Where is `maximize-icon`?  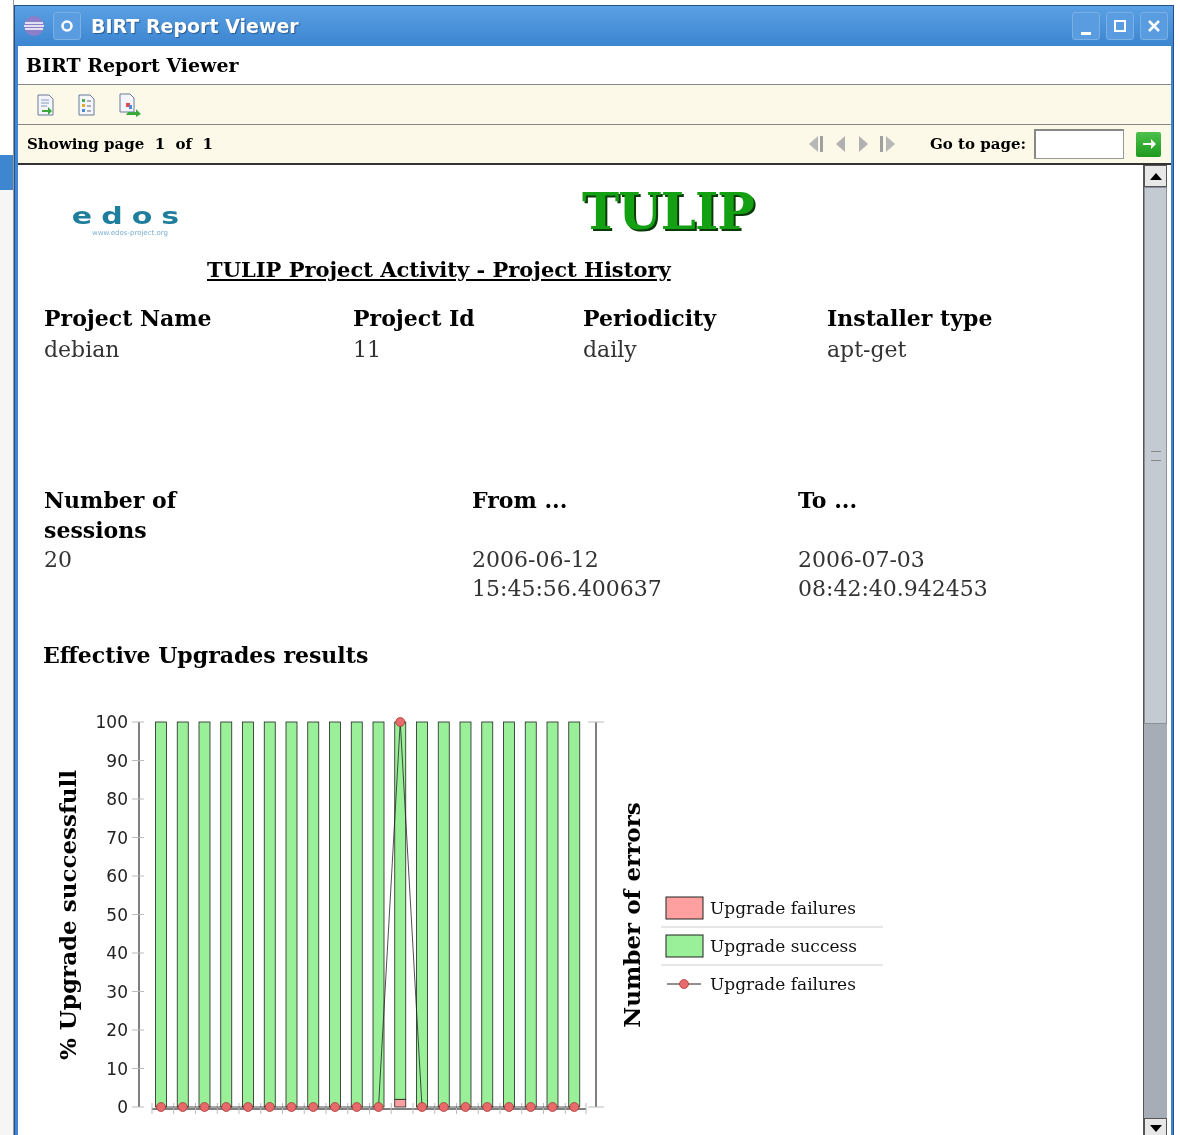
maximize-icon is located at coordinates (1120, 26).